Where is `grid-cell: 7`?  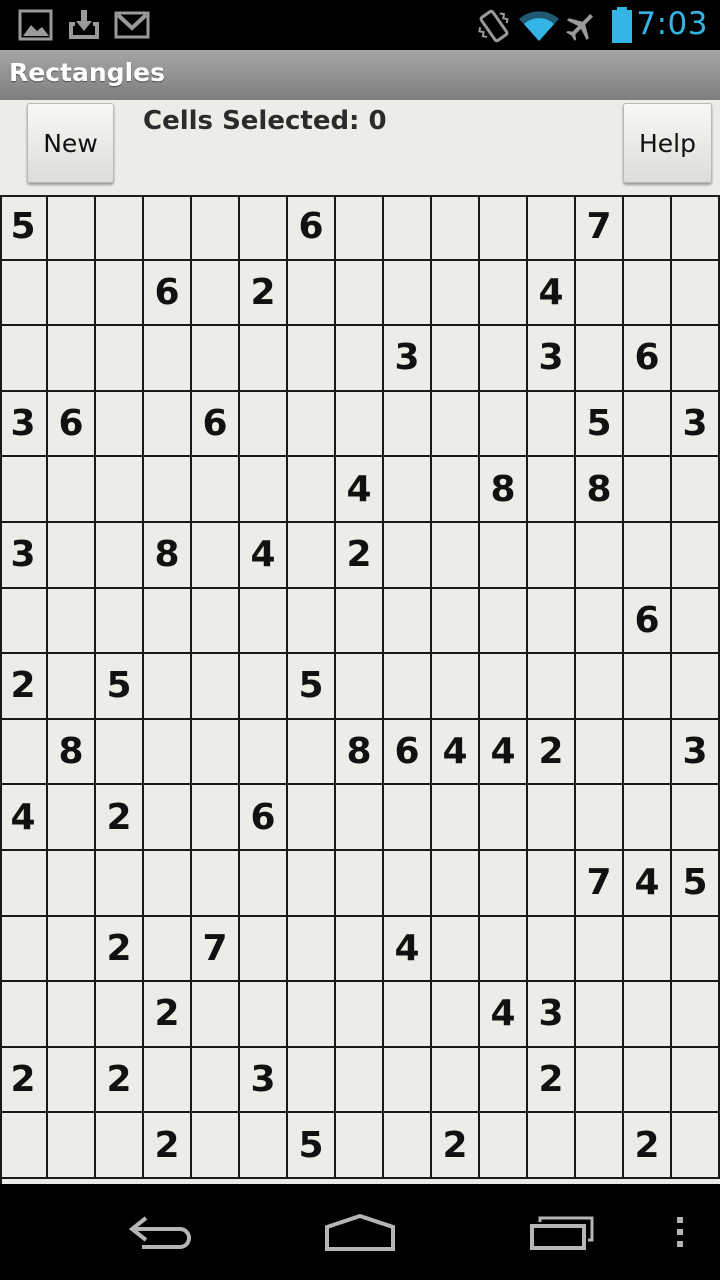
grid-cell: 7 is located at coordinates (600, 228).